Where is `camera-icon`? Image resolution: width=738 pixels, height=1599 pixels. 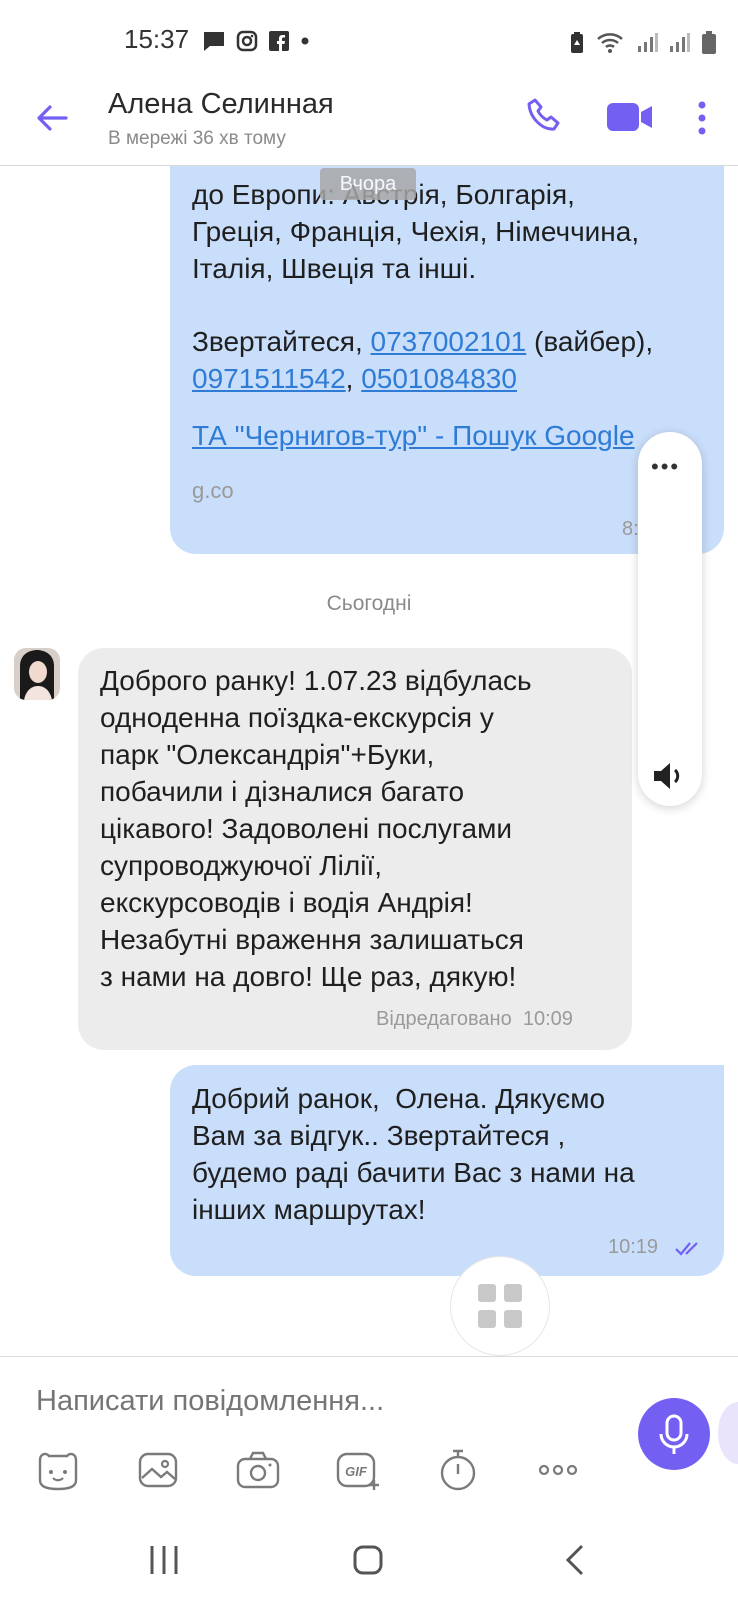
camera-icon is located at coordinates (258, 1470).